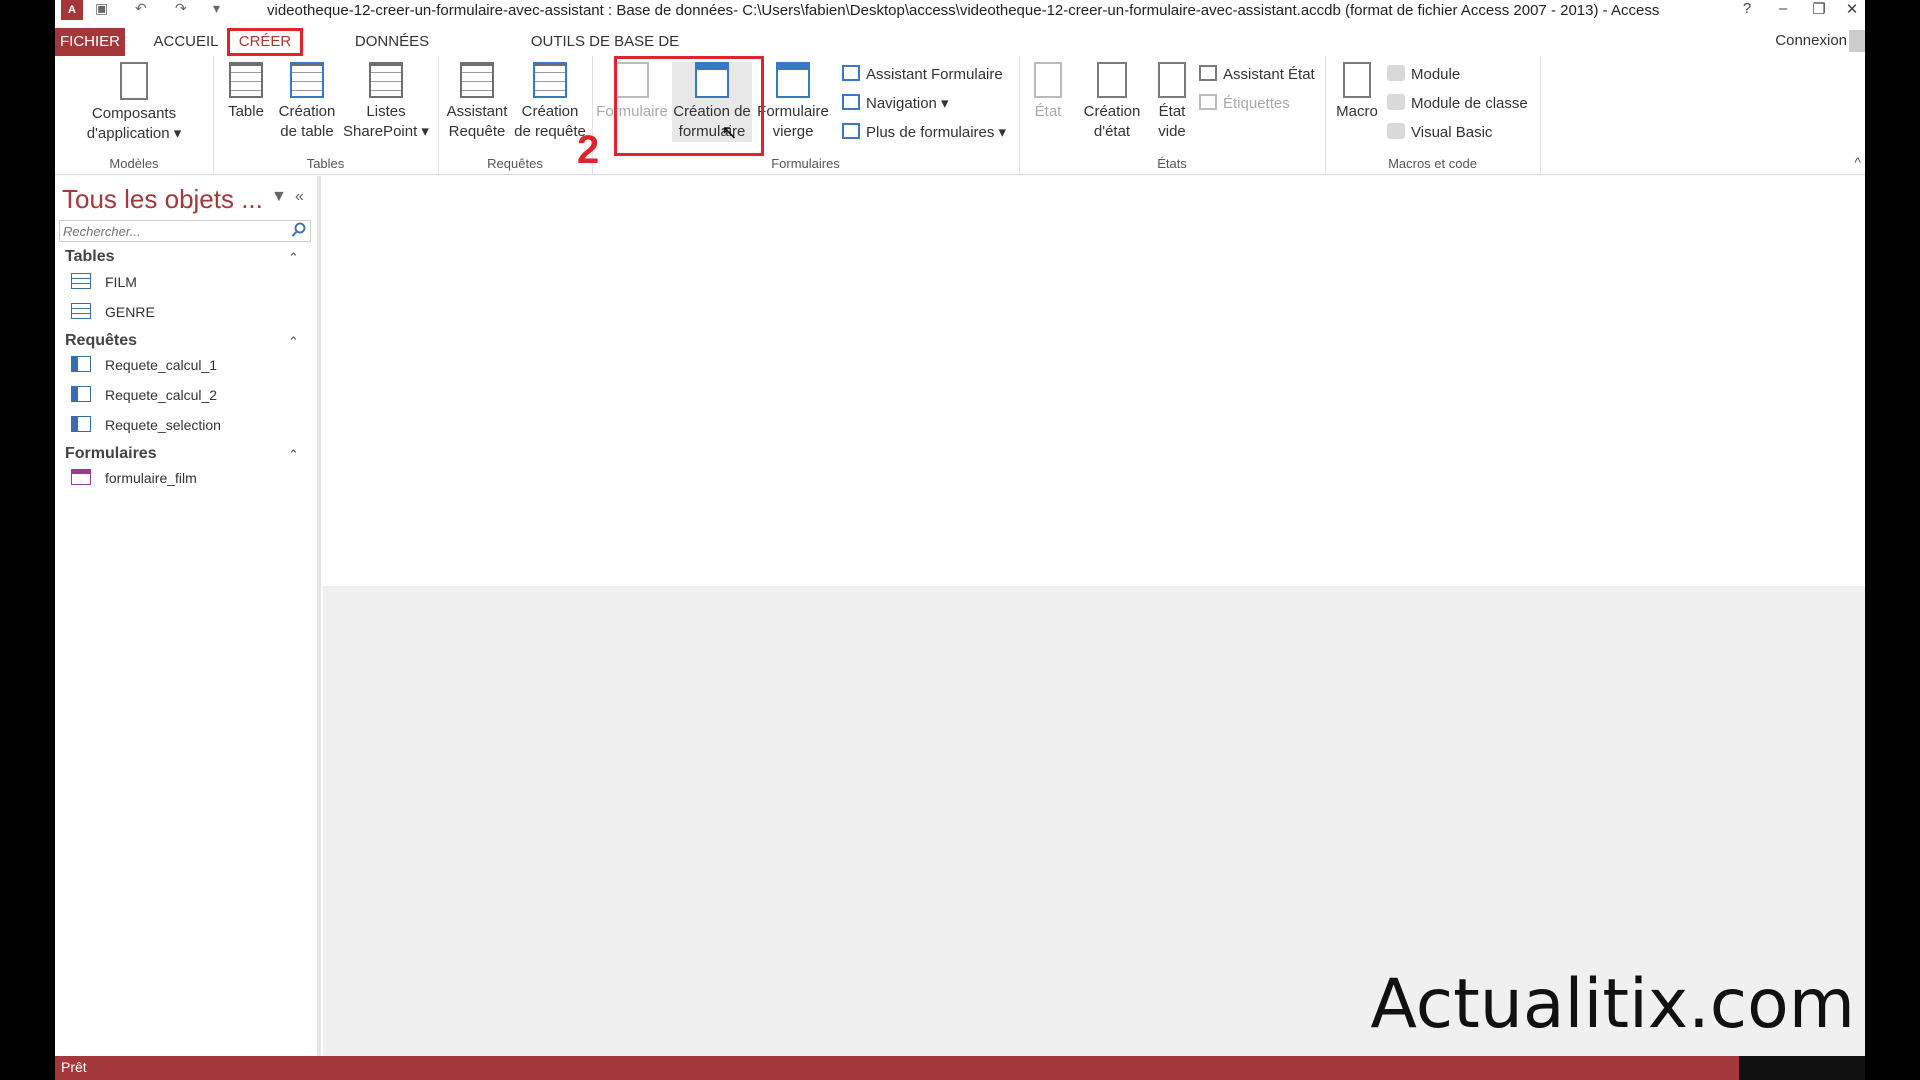  I want to click on plus-de-formulaires-button: Plus de formulaires ▾, so click(924, 133).